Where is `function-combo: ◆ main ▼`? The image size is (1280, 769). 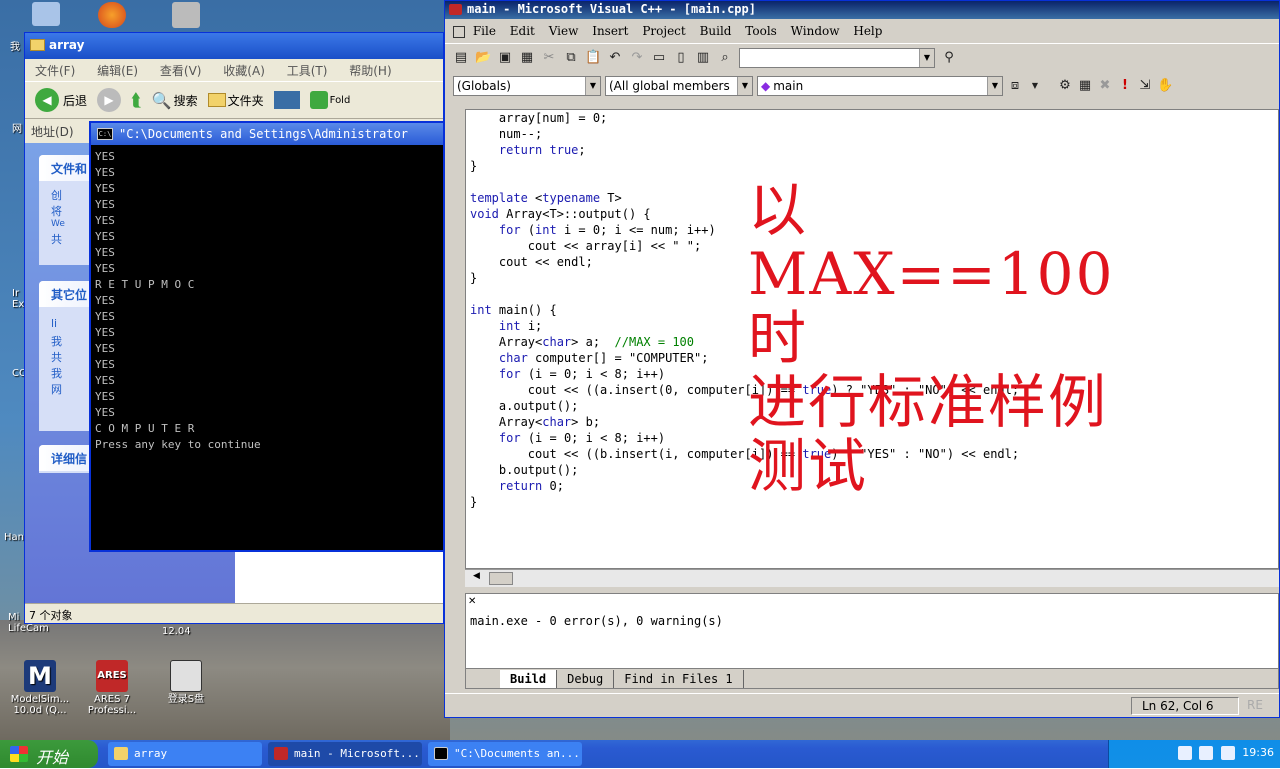 function-combo: ◆ main ▼ is located at coordinates (880, 86).